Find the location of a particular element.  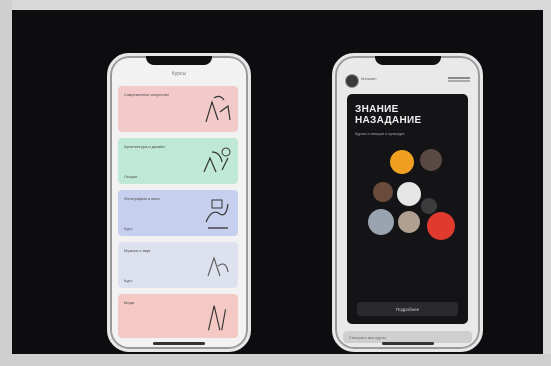

screen-border-bottom is located at coordinates (275, 360).